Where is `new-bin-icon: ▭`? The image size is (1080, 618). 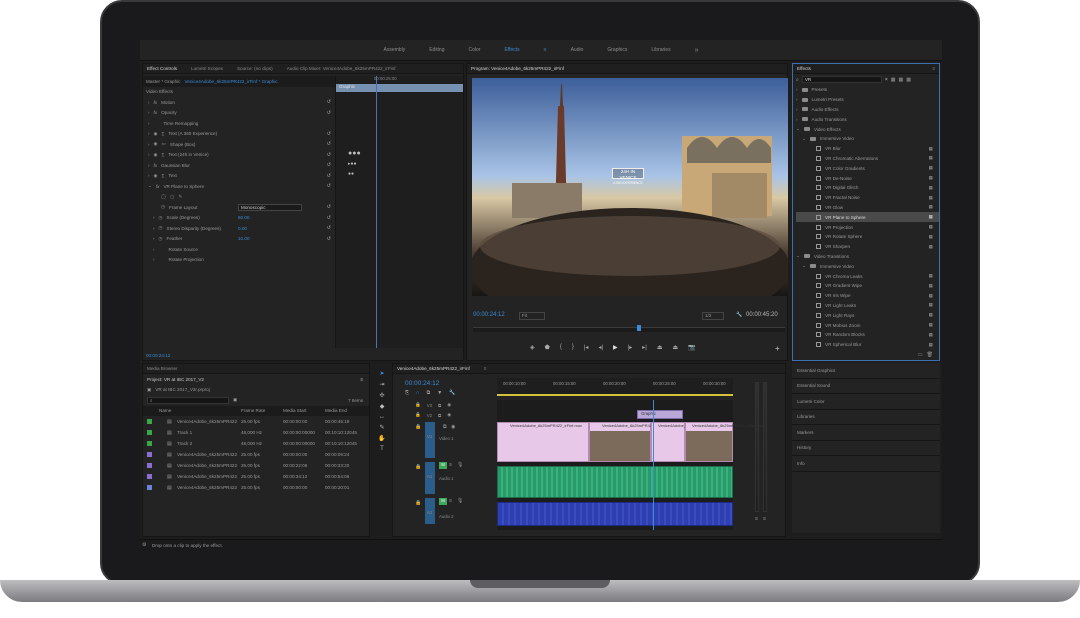
new-bin-icon: ▭ is located at coordinates (920, 355).